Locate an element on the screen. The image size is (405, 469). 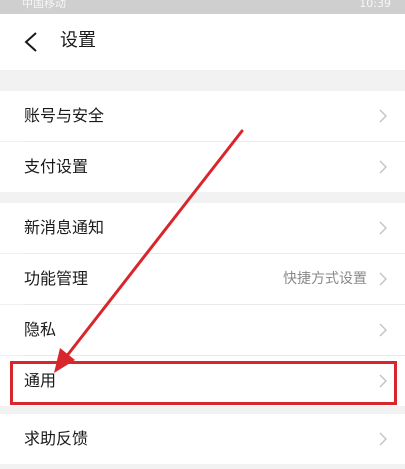
settings-item-privacy: 隐私 is located at coordinates (202, 330).